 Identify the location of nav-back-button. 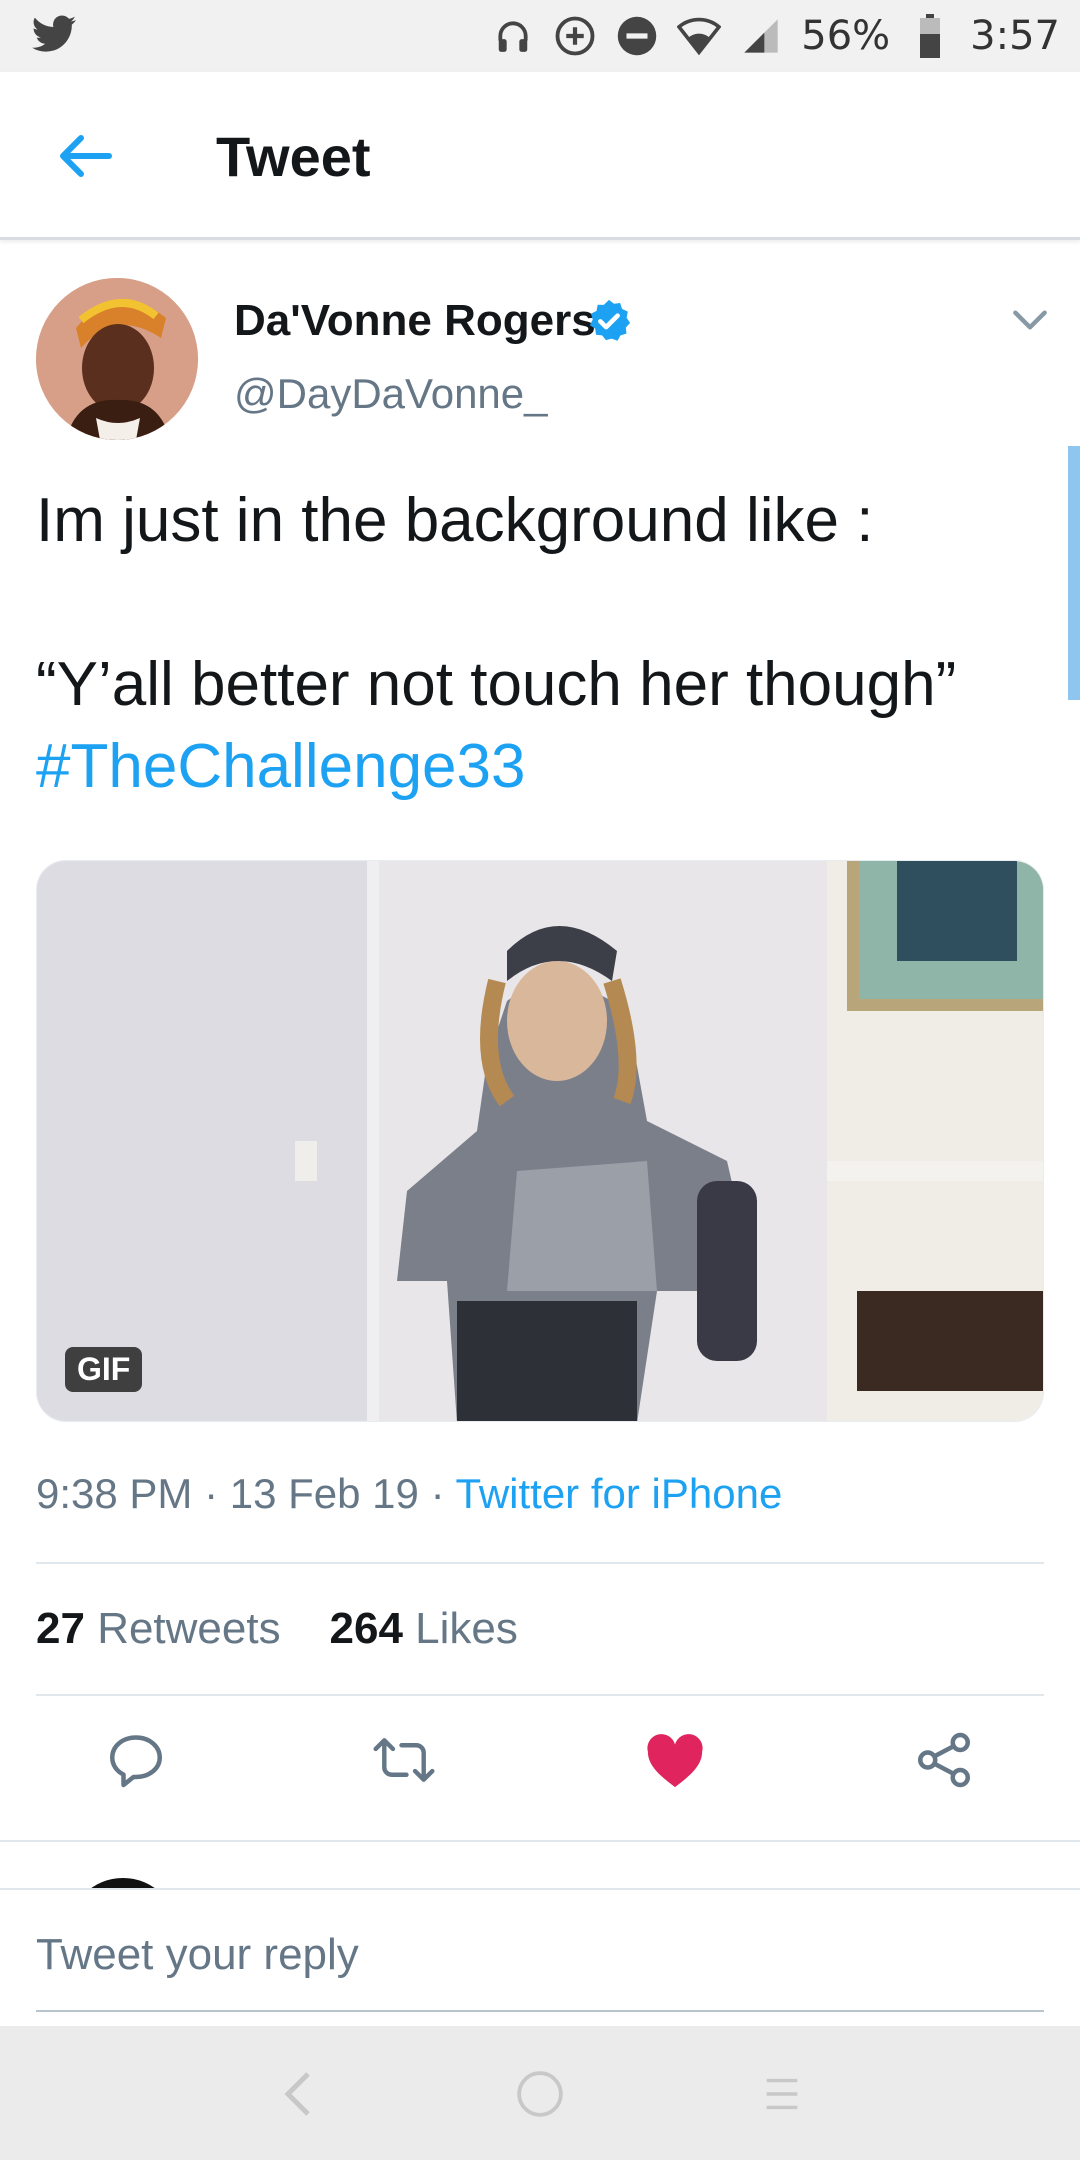
(298, 2094).